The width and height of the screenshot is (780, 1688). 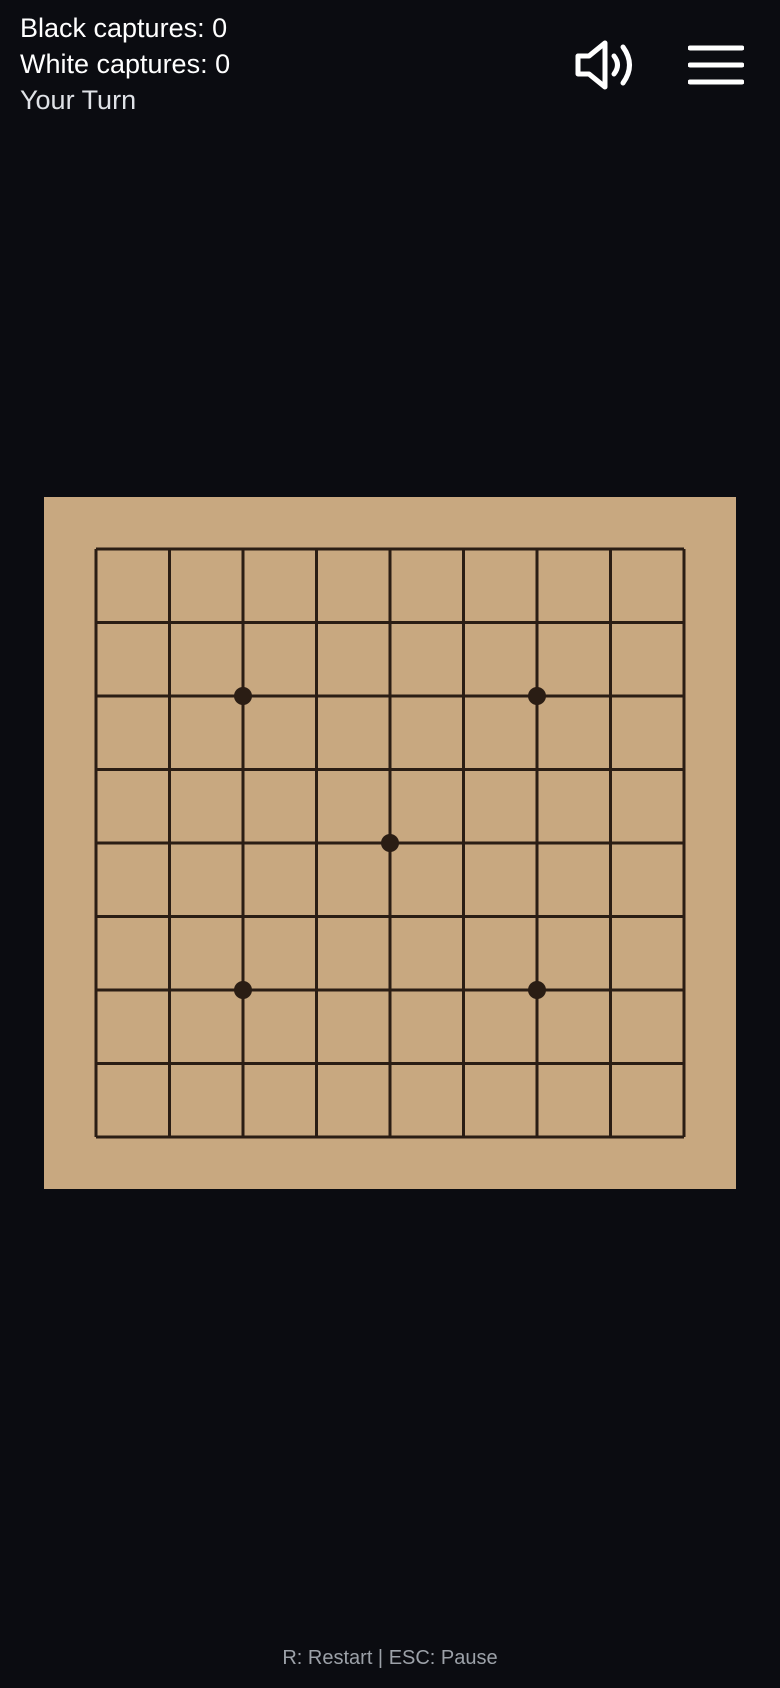 I want to click on sound-toggle-button, so click(x=605, y=65).